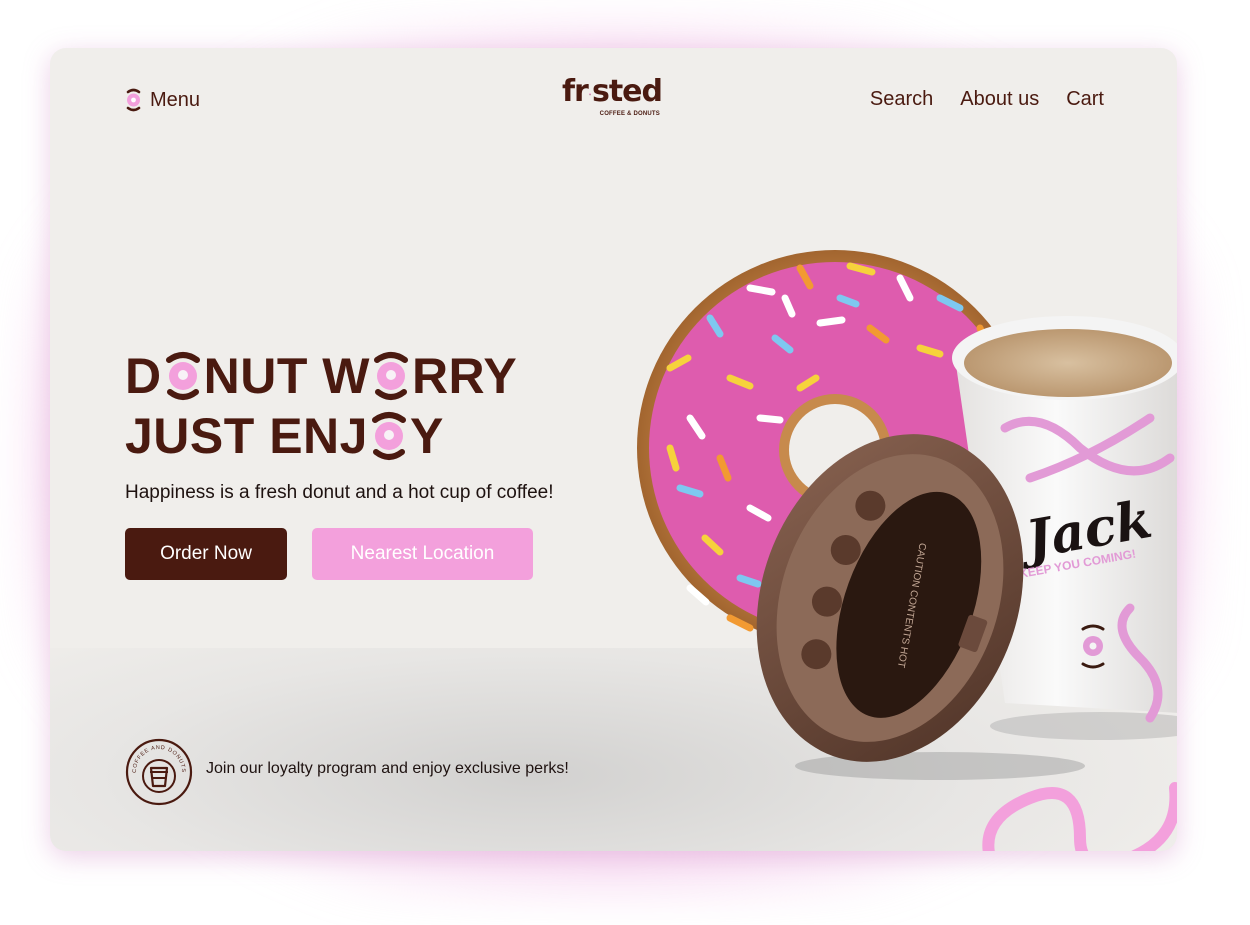 This screenshot has width=1250, height=925. I want to click on nav-cart-link: Cart, so click(1085, 99).